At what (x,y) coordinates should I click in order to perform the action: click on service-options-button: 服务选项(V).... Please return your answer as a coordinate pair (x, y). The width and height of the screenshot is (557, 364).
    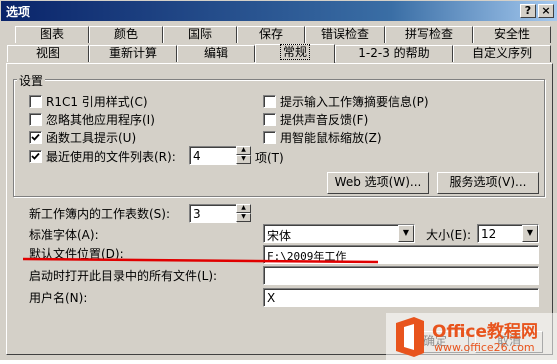
    Looking at the image, I should click on (488, 183).